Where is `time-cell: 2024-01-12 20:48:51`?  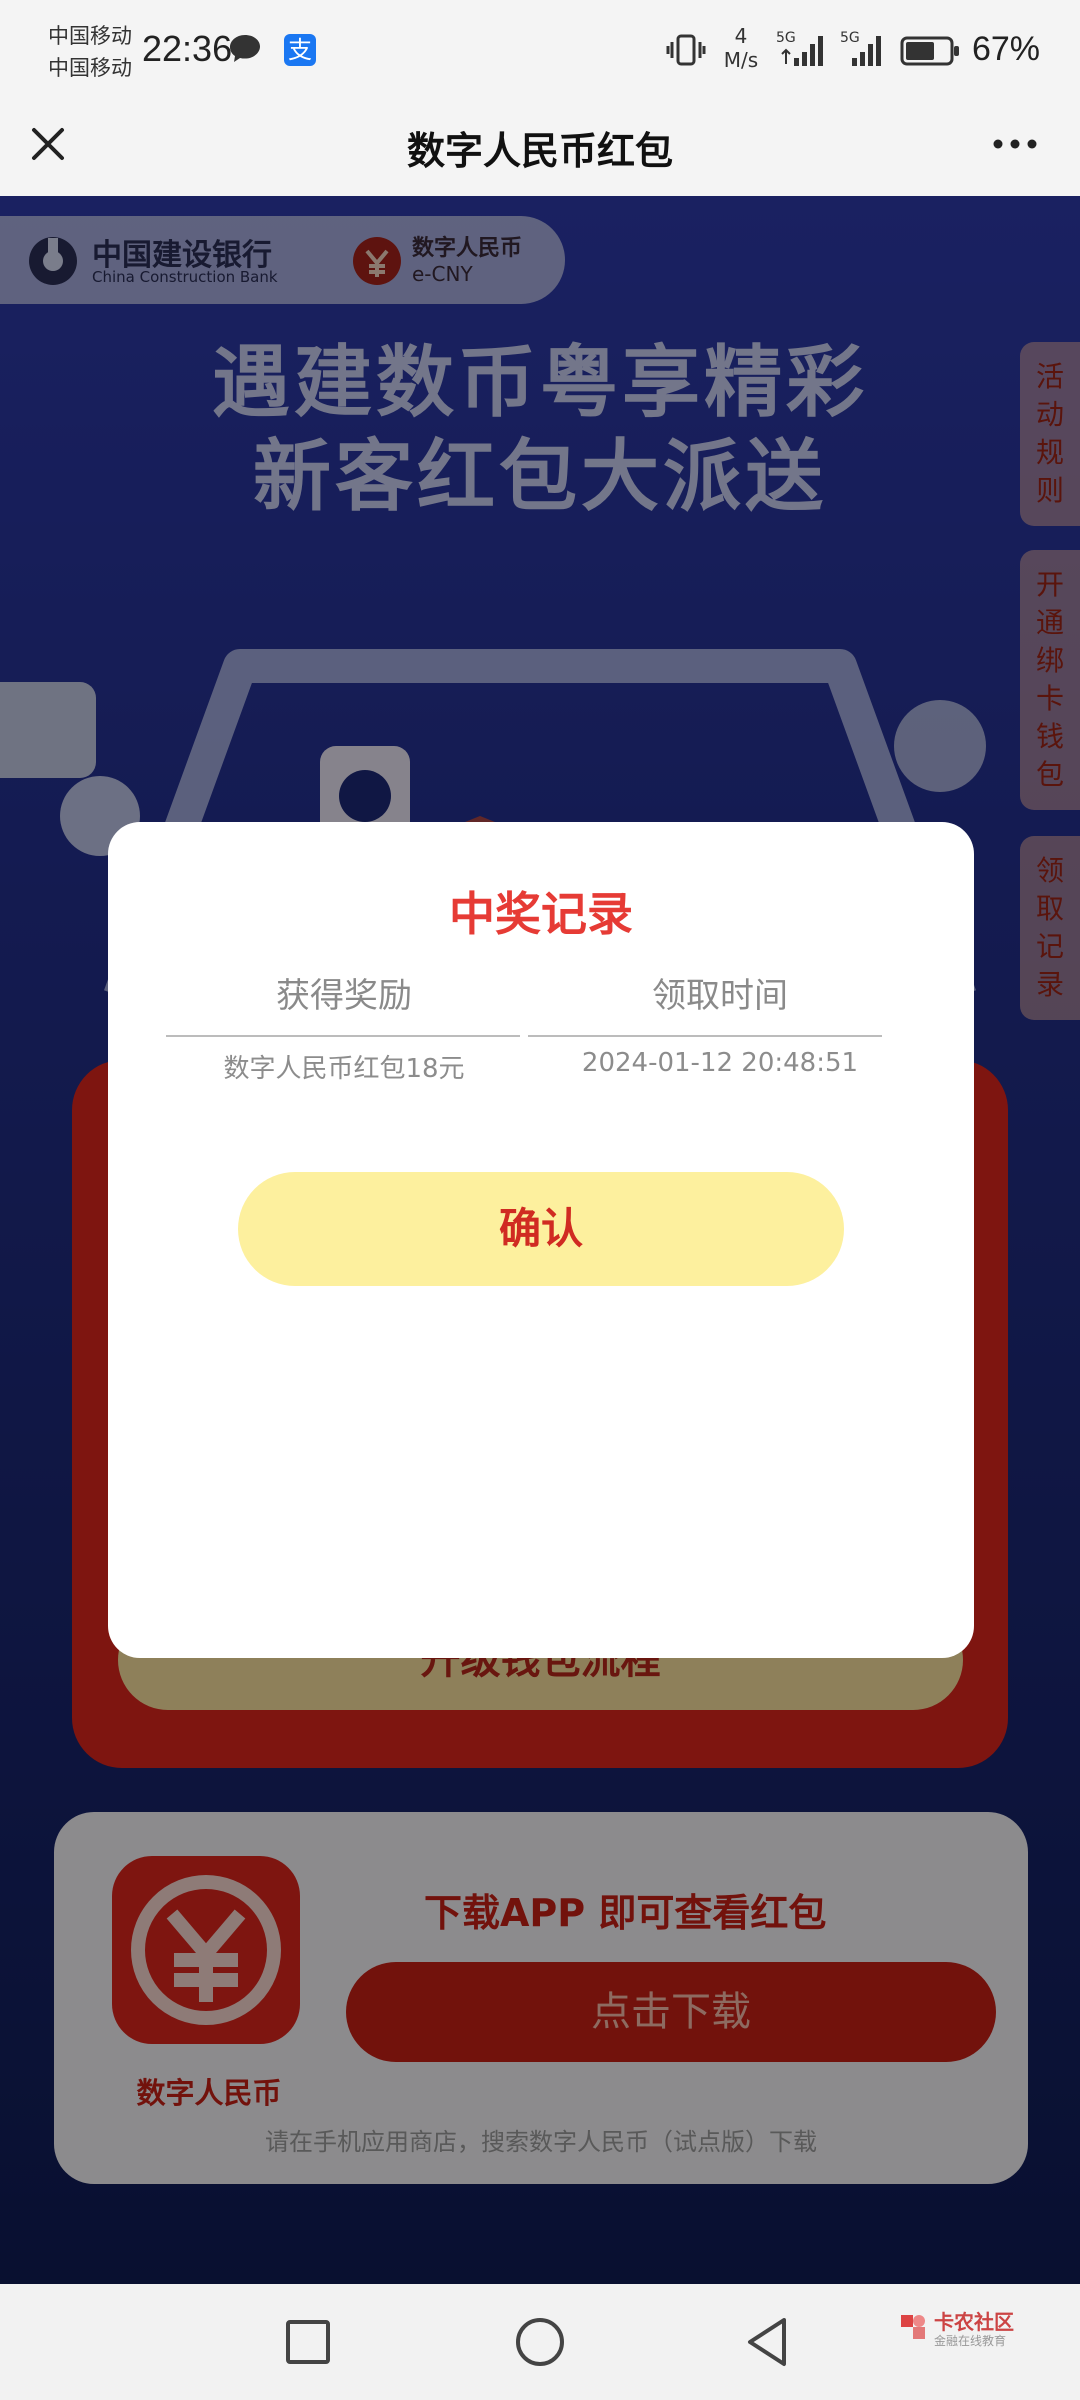
time-cell: 2024-01-12 20:48:51 is located at coordinates (720, 1063).